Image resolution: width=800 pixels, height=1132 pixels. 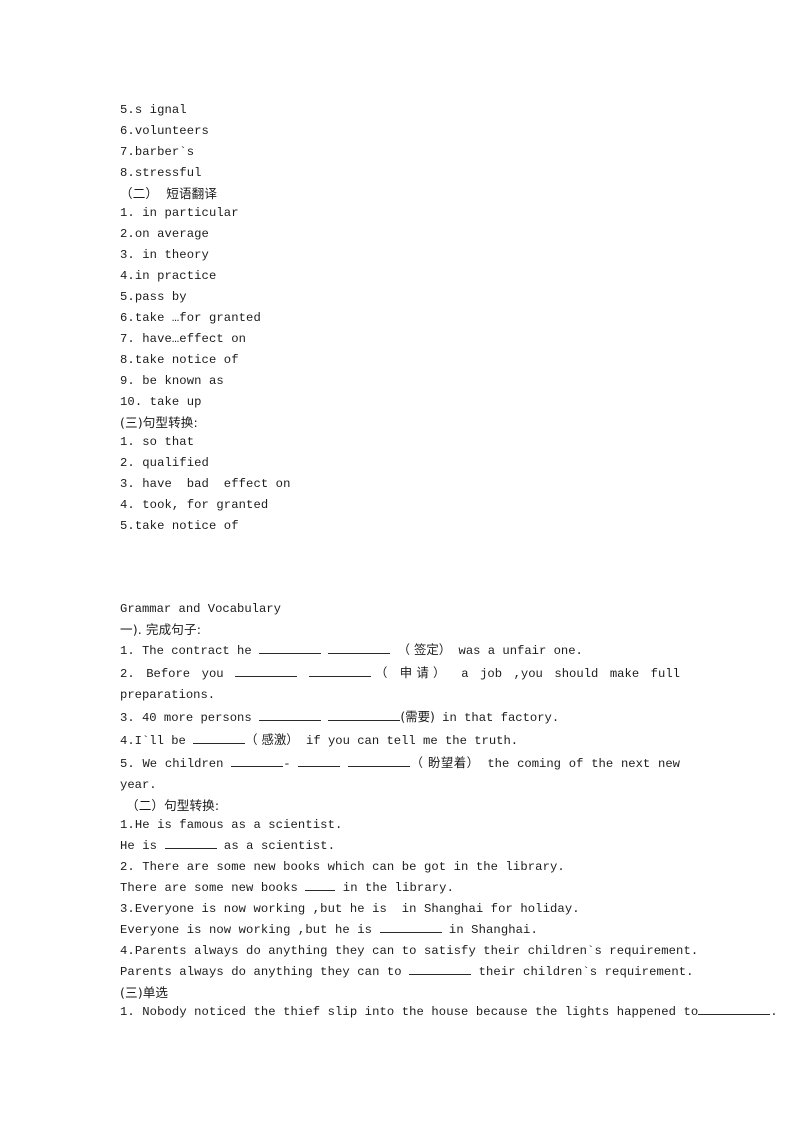 What do you see at coordinates (127, 674) in the screenshot?
I see `question-number: 2.` at bounding box center [127, 674].